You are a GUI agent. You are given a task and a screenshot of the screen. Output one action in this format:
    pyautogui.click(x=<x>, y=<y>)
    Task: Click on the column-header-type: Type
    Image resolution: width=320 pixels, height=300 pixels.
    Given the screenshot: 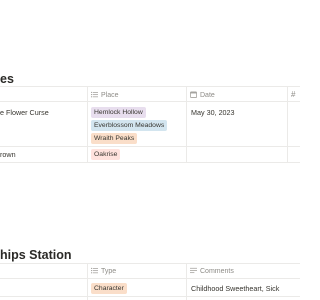 What is the action you would take?
    pyautogui.click(x=103, y=271)
    